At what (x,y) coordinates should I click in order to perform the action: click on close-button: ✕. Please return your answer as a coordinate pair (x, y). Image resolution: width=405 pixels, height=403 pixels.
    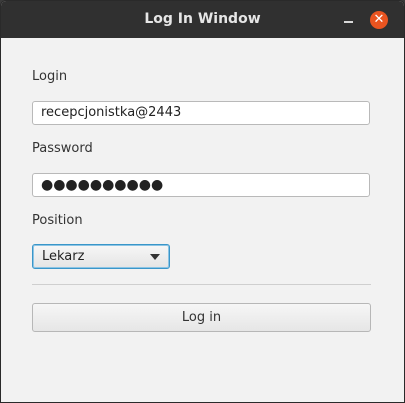
    Looking at the image, I should click on (379, 20).